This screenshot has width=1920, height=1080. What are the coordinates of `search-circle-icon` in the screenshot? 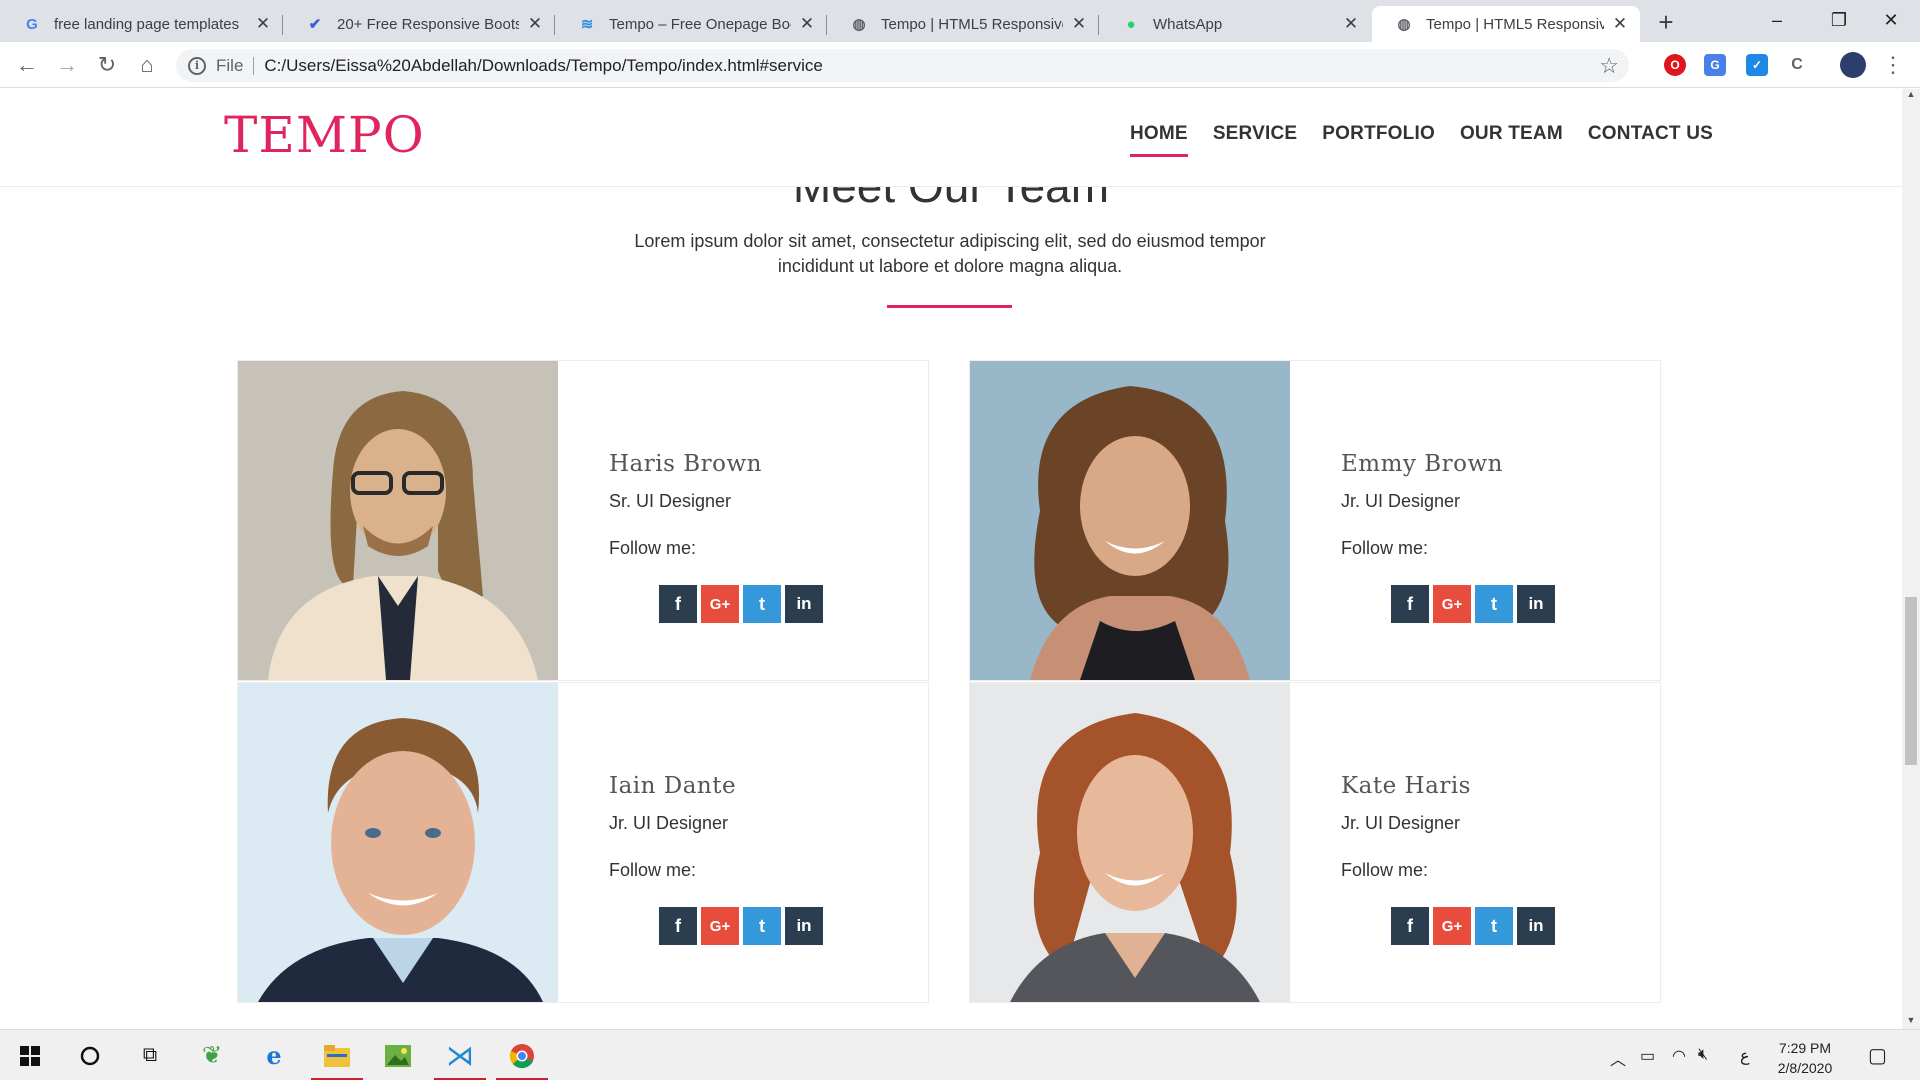 It's located at (90, 1055).